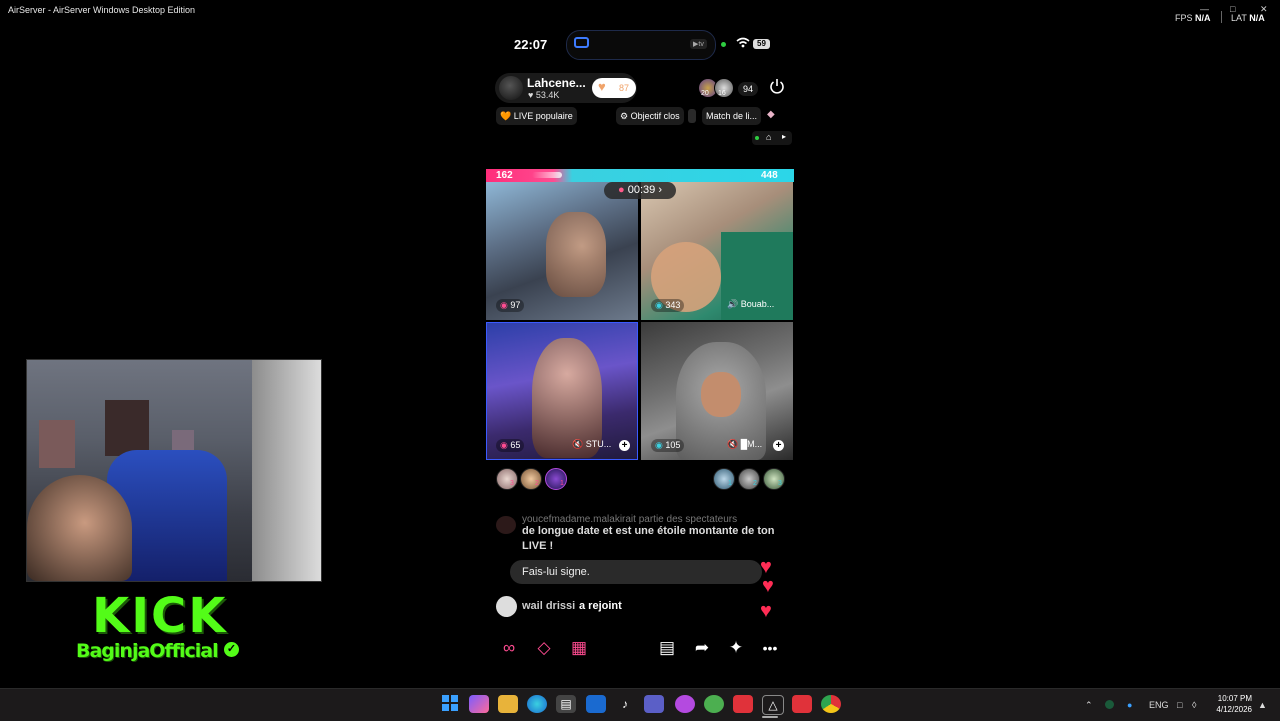  I want to click on tray-app-icon, so click(1109, 704).